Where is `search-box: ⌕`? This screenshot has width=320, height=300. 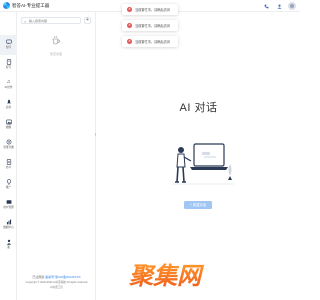
search-box: ⌕ is located at coordinates (51, 20).